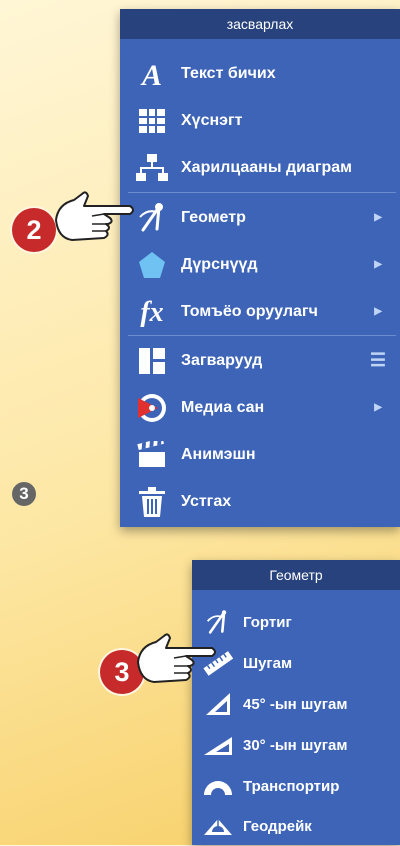  Describe the element at coordinates (152, 360) in the screenshot. I see `layout-icon` at that location.